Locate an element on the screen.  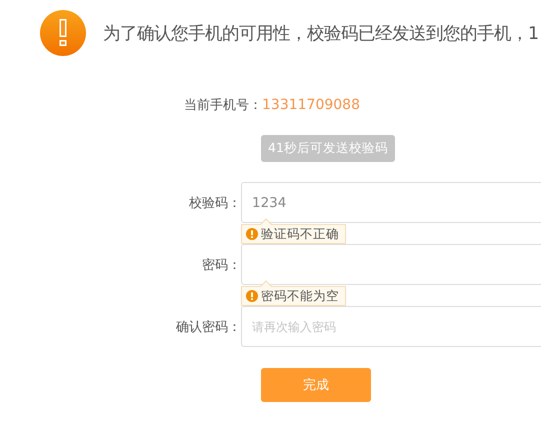
phone-number: 13311709088 is located at coordinates (311, 105).